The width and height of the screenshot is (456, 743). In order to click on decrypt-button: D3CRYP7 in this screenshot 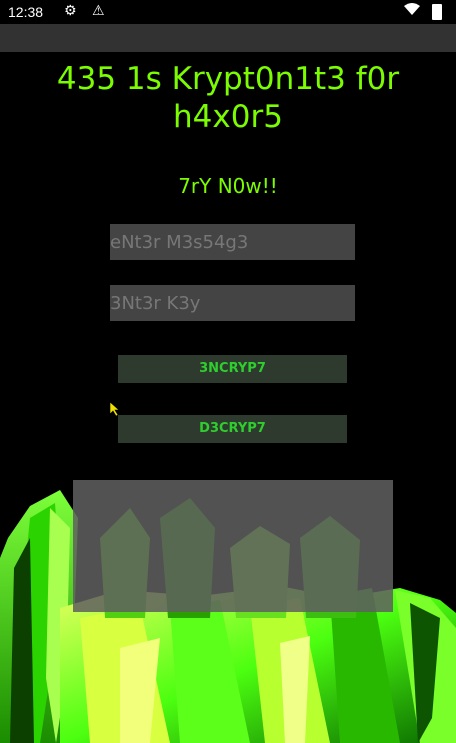, I will do `click(232, 429)`.